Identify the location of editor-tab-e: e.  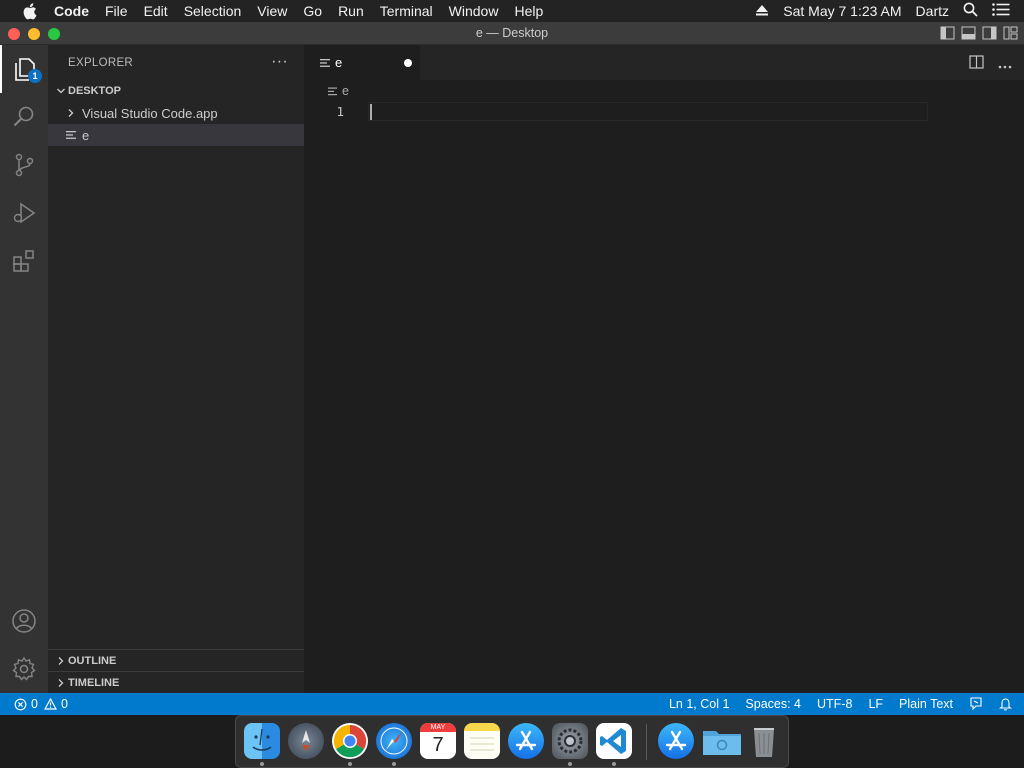
(362, 62).